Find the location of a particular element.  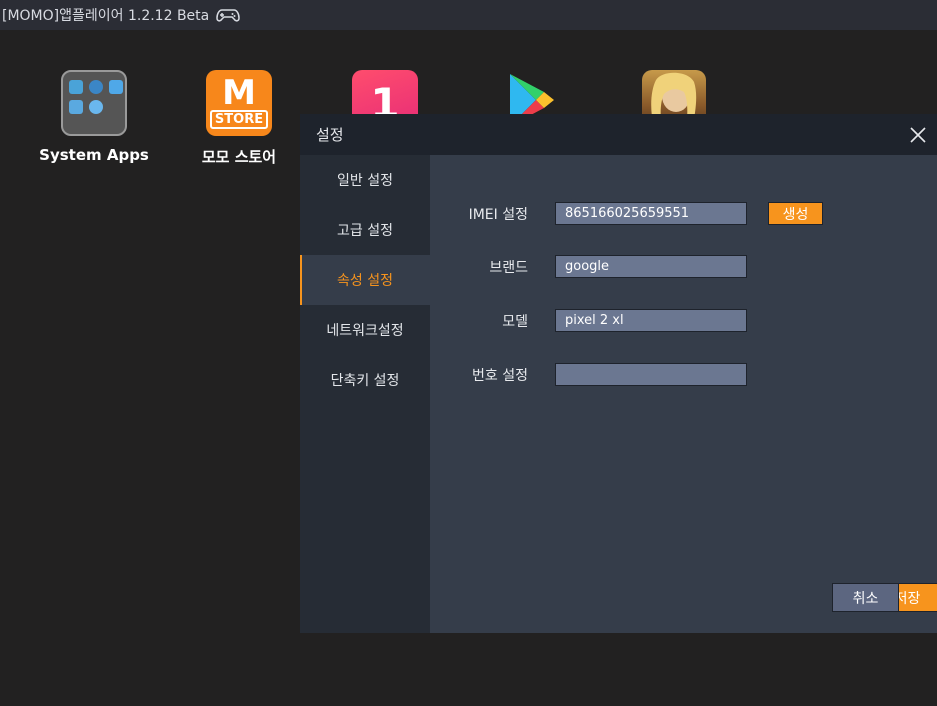

desktop-app-label: 모모 스토어 is located at coordinates (239, 157).